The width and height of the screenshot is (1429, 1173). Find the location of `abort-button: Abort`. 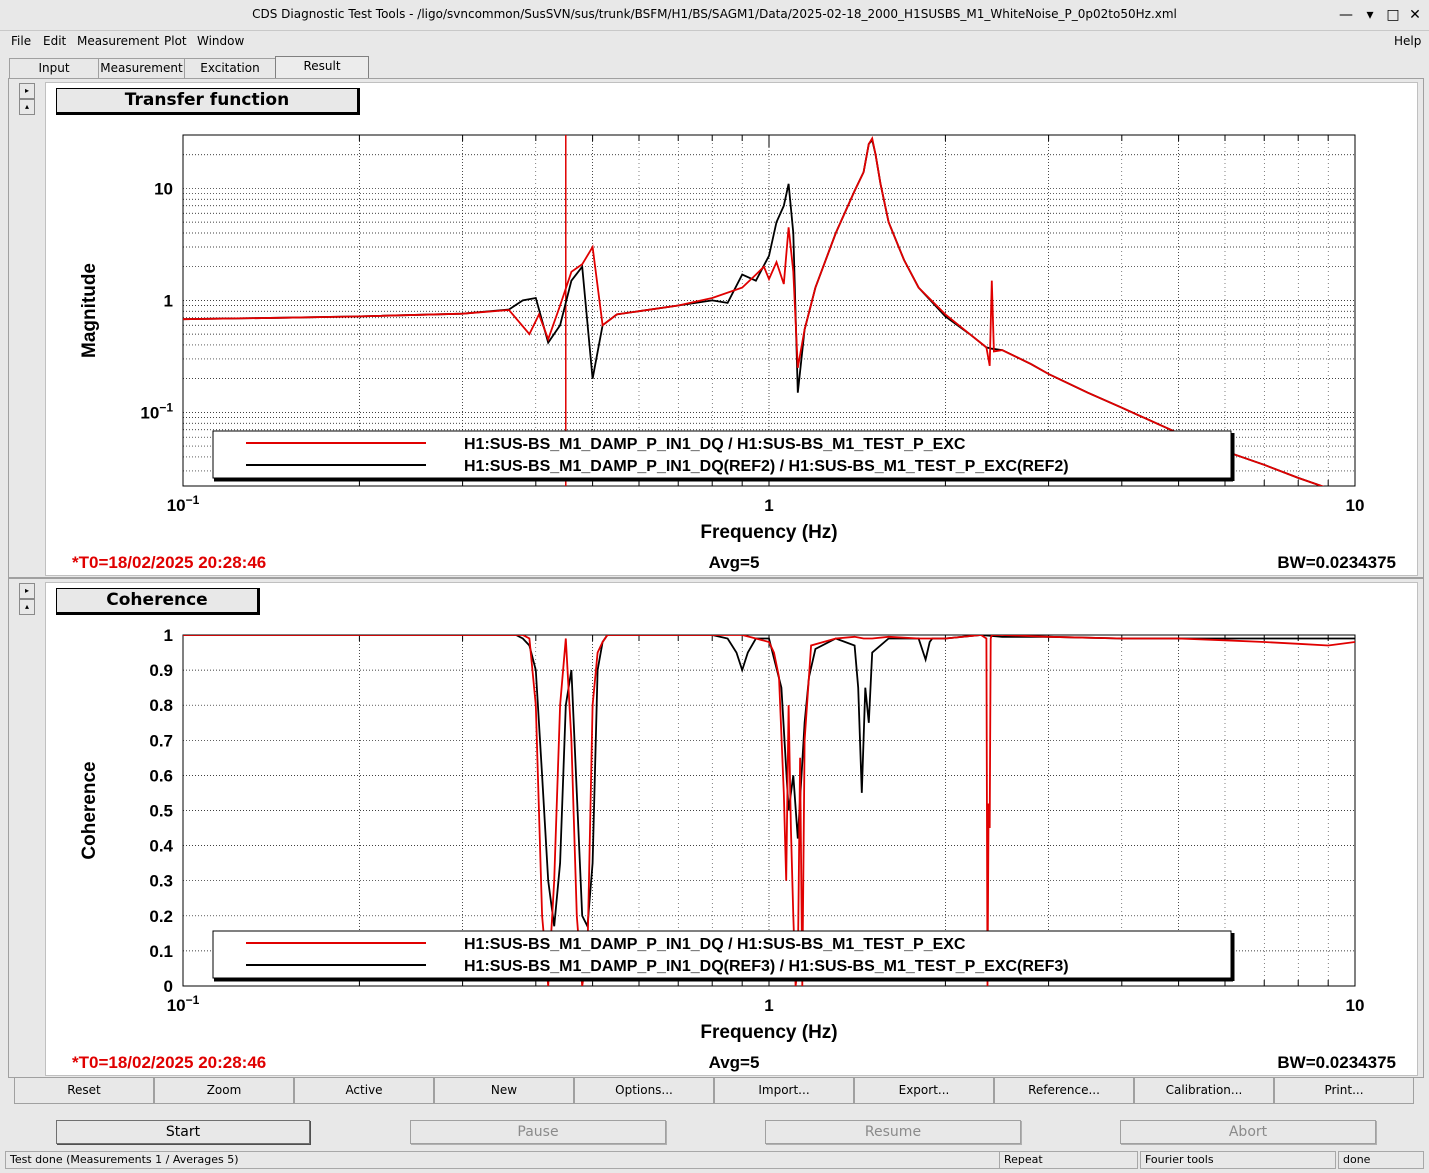

abort-button: Abort is located at coordinates (1248, 1132).